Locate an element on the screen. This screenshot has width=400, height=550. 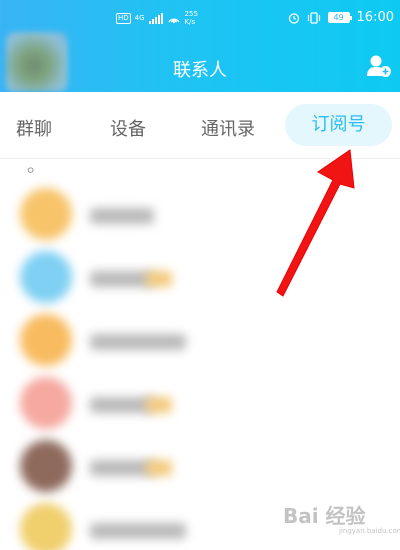
status-time: 16:00 is located at coordinates (375, 17).